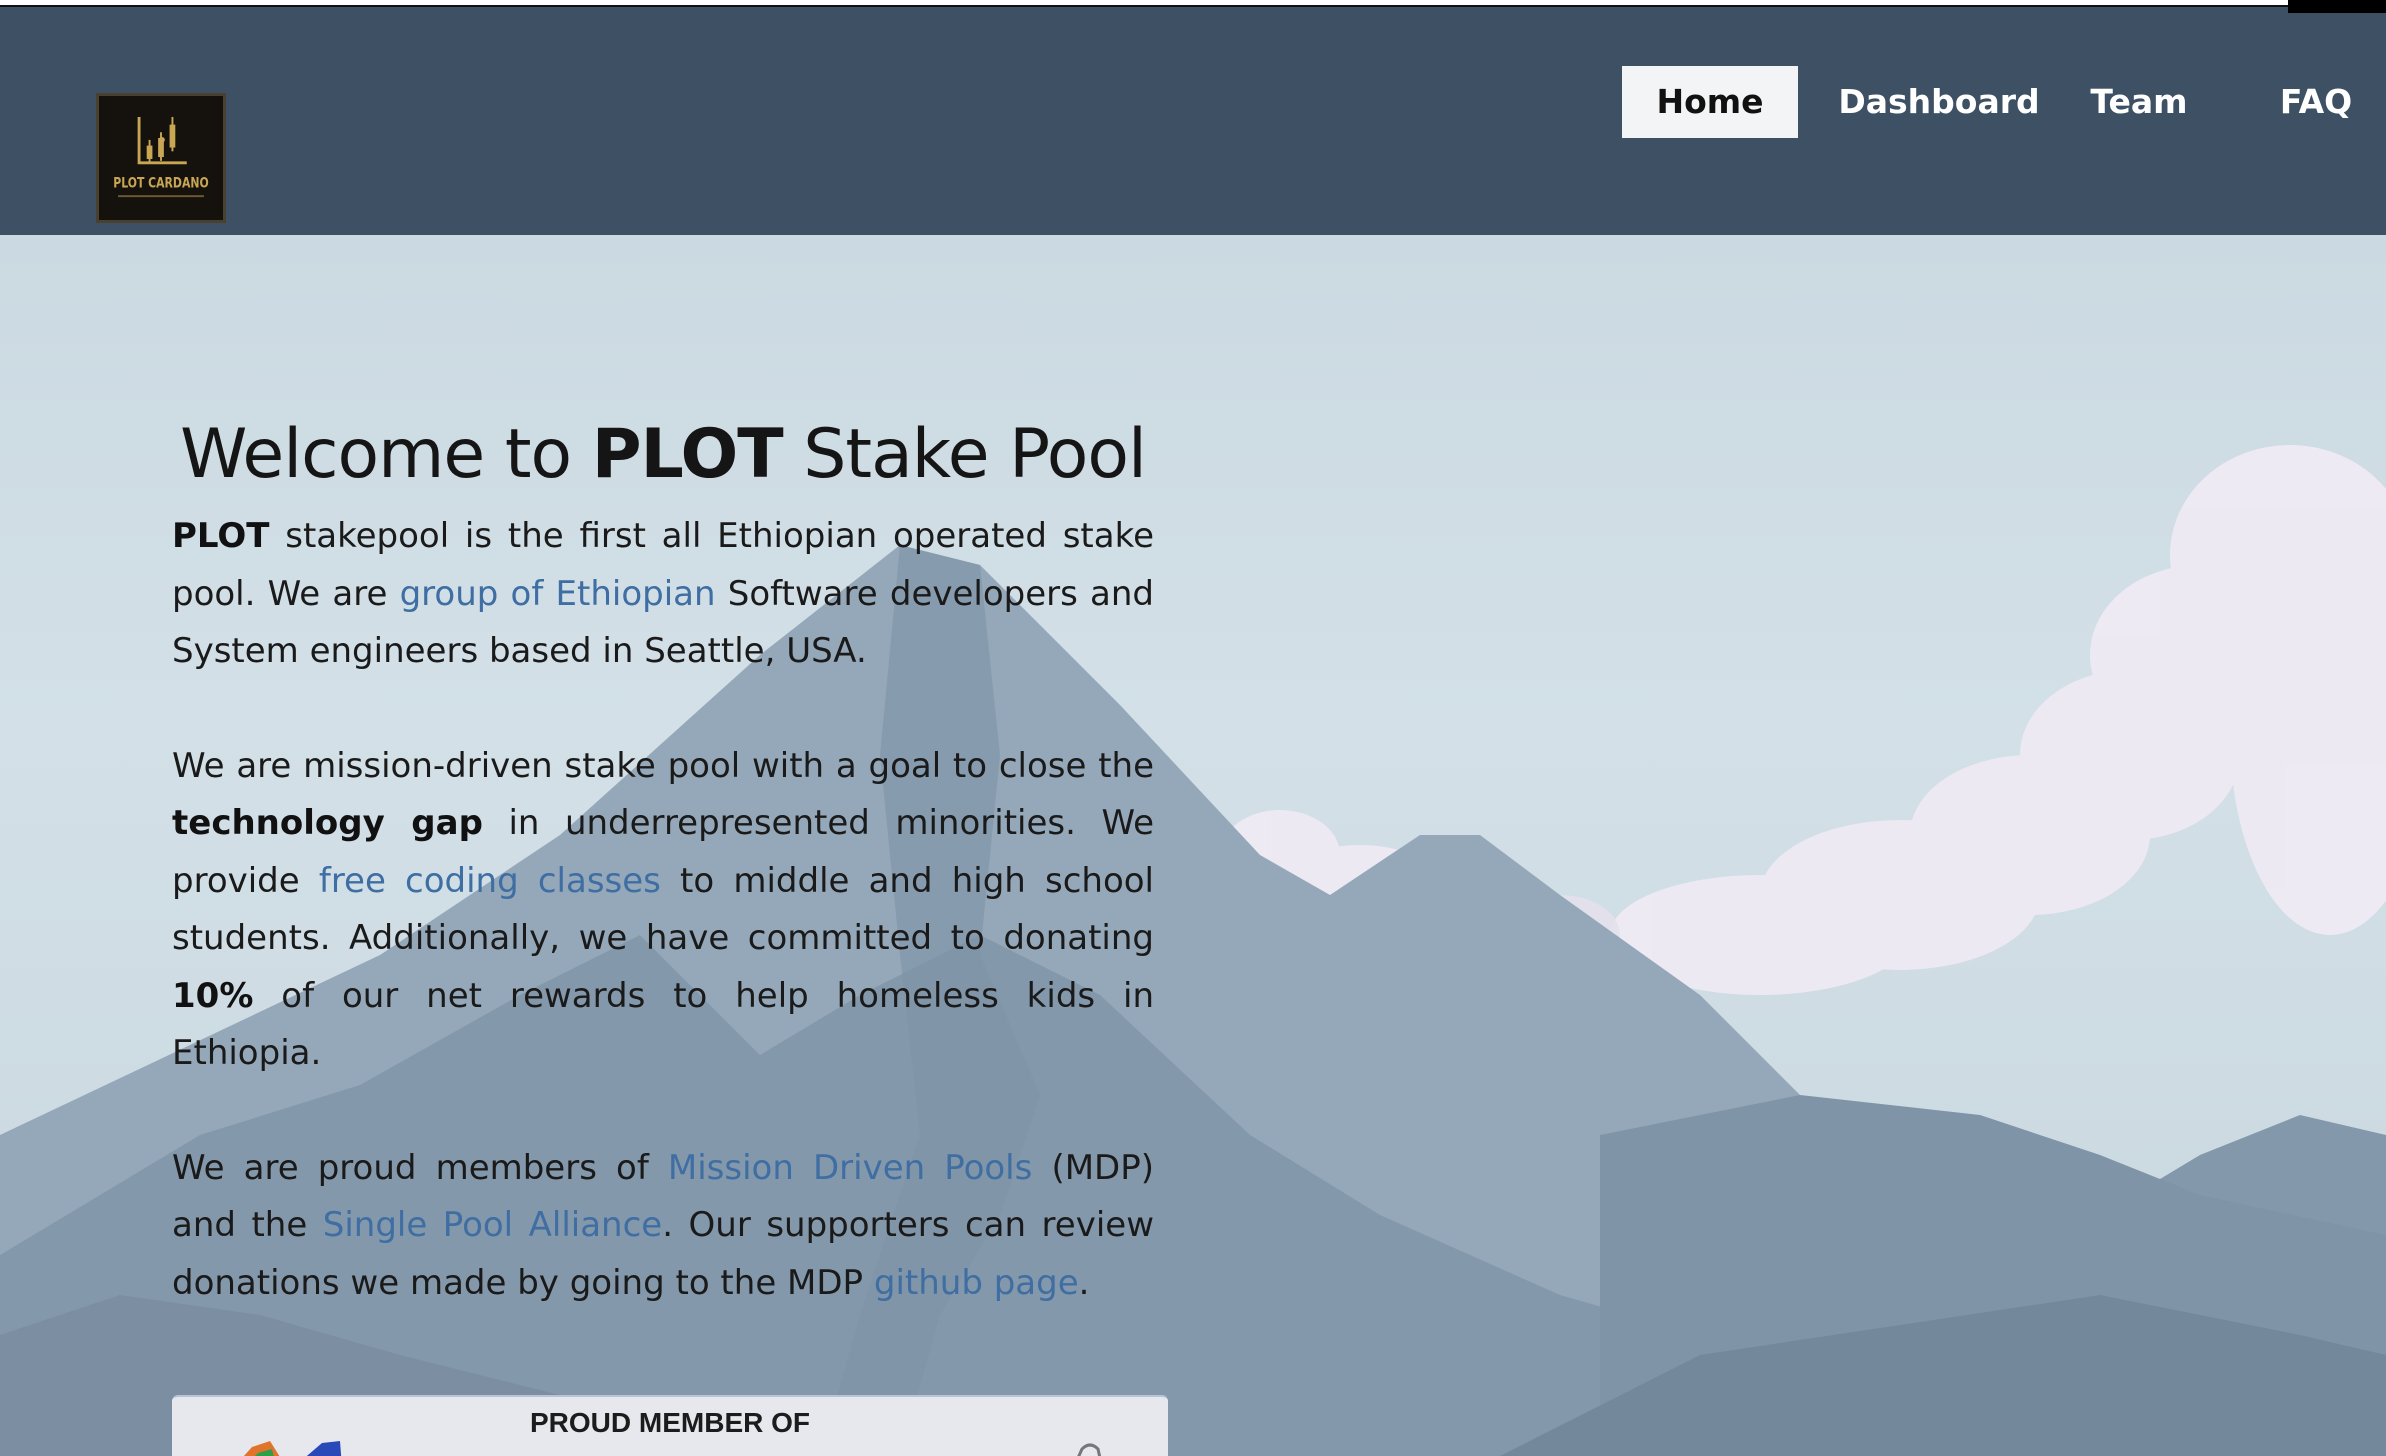 The width and height of the screenshot is (2386, 1456). What do you see at coordinates (672, 1448) in the screenshot?
I see `badge-logos` at bounding box center [672, 1448].